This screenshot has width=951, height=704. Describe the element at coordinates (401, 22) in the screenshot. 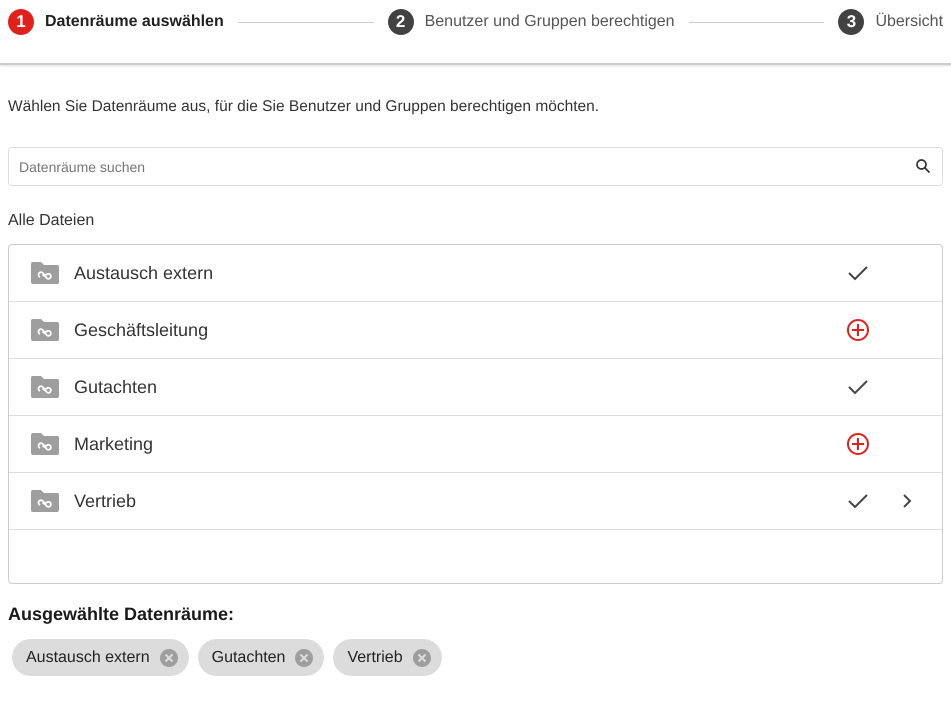

I see `step-number: 2` at that location.